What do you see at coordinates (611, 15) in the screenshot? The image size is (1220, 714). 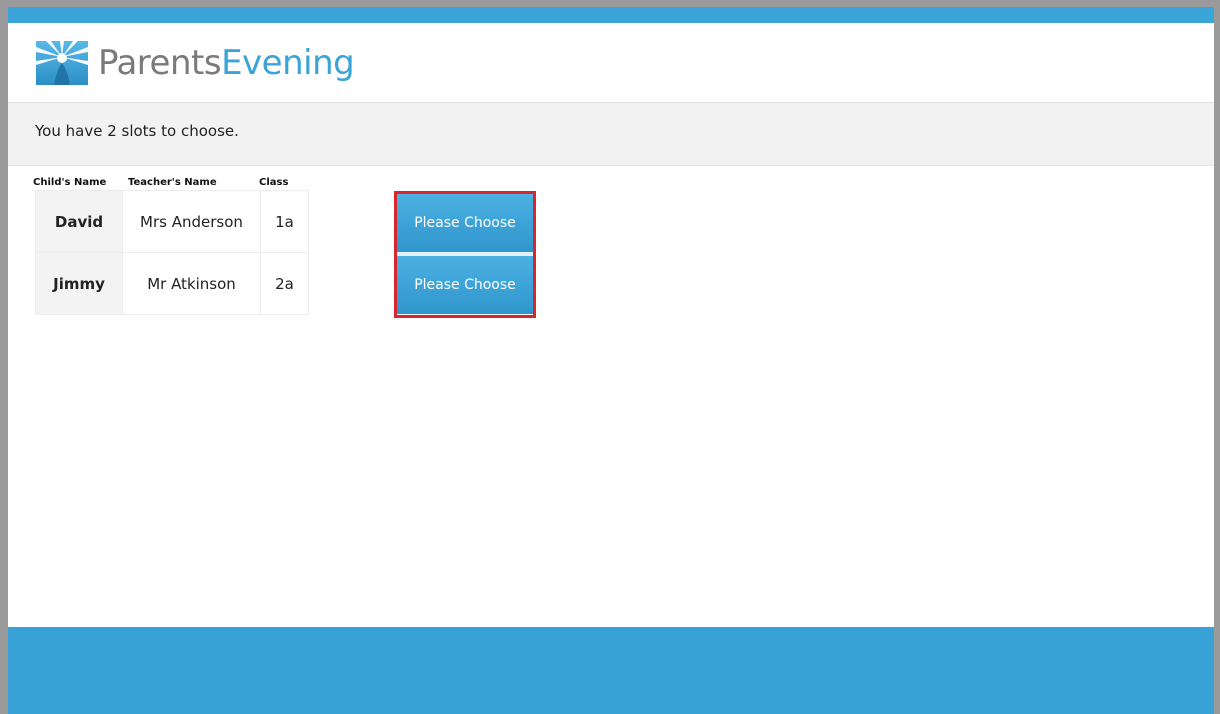 I see `top-accent-strip` at bounding box center [611, 15].